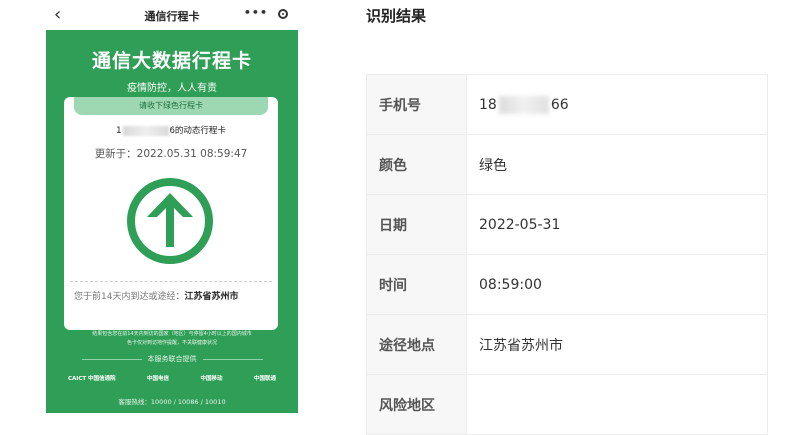 The width and height of the screenshot is (786, 435). I want to click on row-value-date: 2022-05-31, so click(520, 224).